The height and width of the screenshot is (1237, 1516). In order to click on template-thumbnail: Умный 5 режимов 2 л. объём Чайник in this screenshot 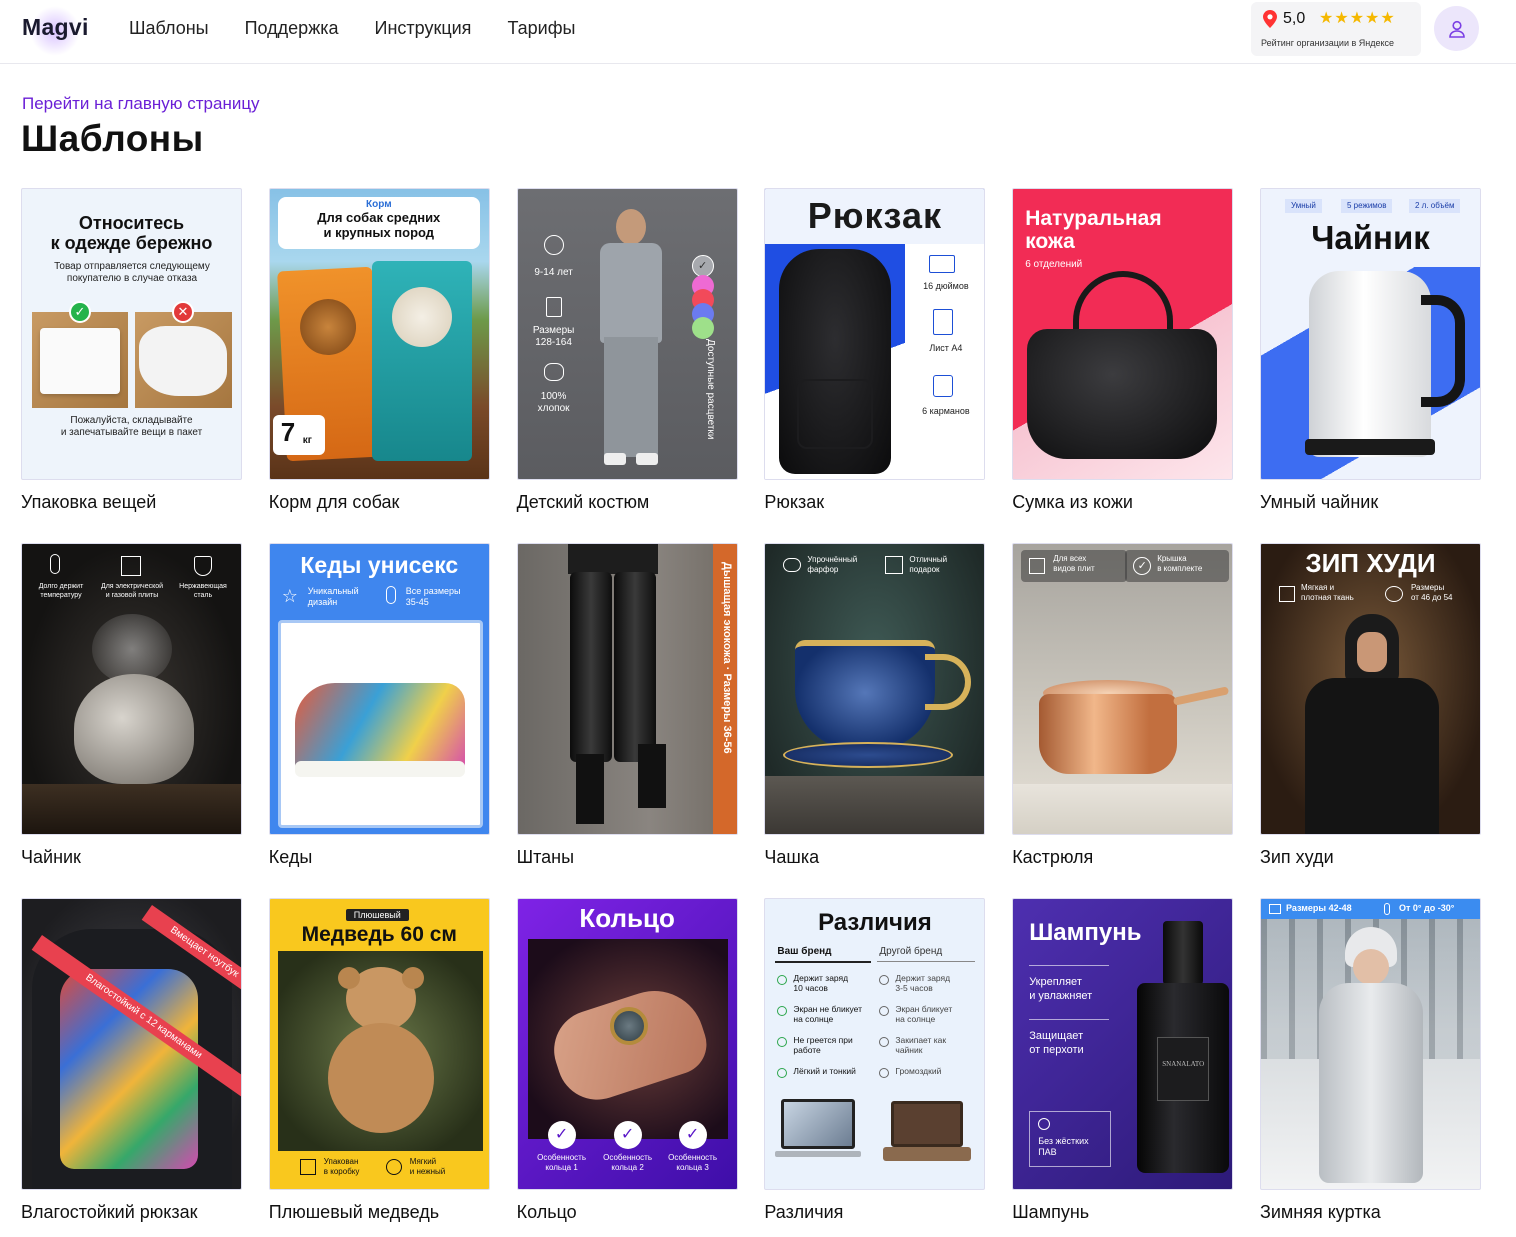, I will do `click(1370, 334)`.